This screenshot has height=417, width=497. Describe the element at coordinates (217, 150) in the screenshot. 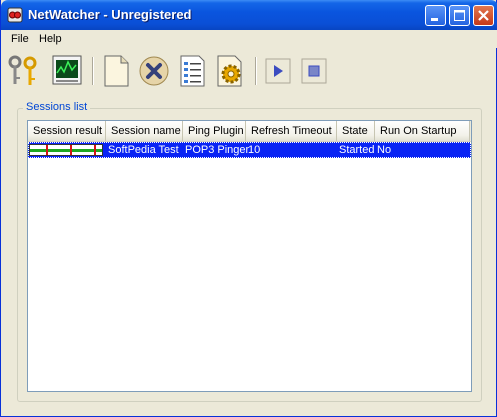

I see `ping-plugin-cell: POP3 Pinger` at that location.